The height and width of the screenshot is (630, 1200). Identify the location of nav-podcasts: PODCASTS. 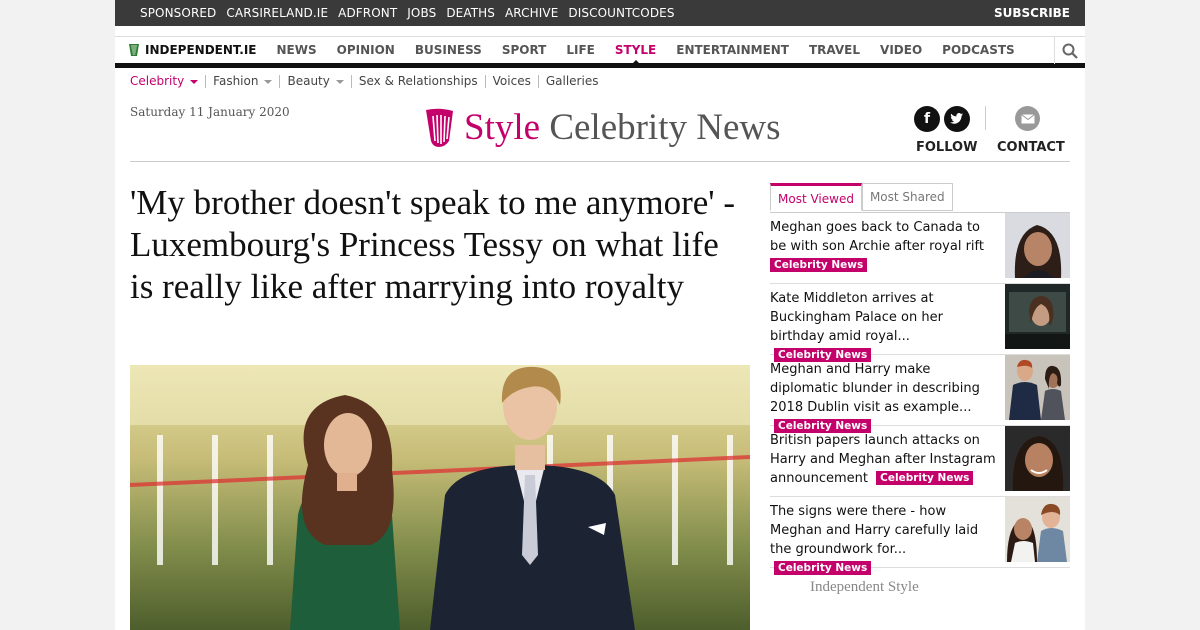
(978, 50).